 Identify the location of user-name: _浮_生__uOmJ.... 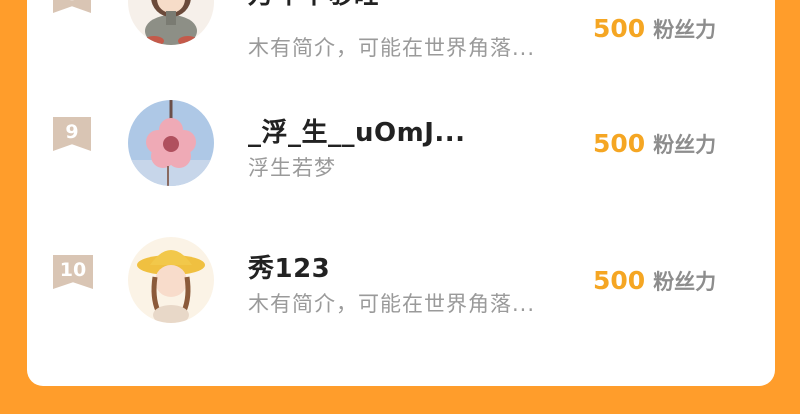
(357, 130).